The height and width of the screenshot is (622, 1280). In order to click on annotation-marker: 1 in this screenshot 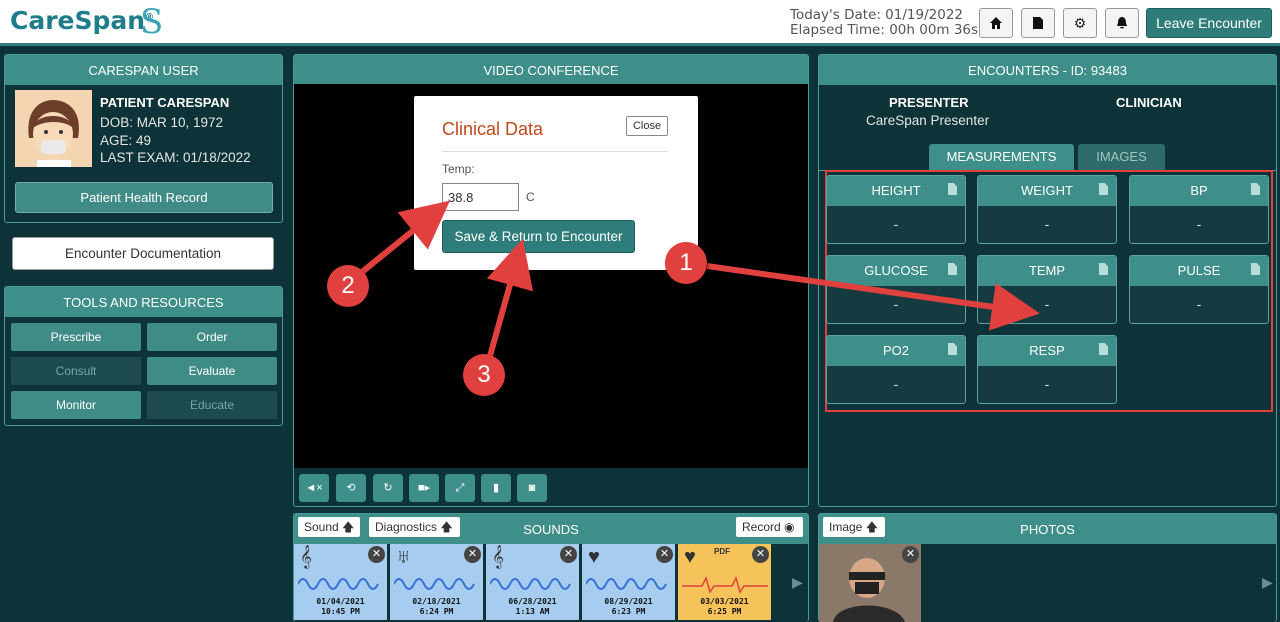, I will do `click(686, 263)`.